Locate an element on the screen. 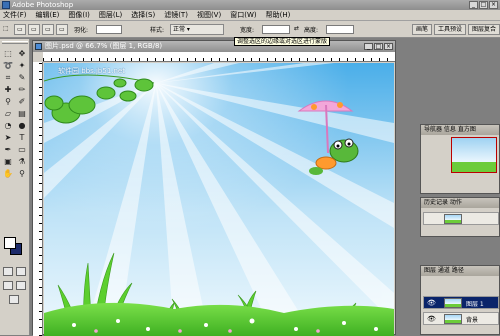 The width and height of the screenshot is (500, 336). document-controls: _ □ × is located at coordinates (378, 46).